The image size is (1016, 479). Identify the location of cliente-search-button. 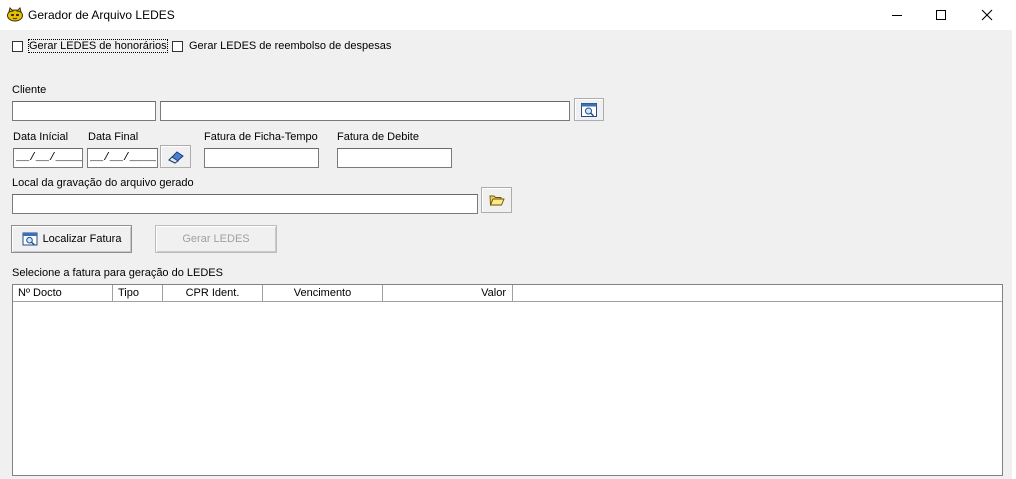
(589, 109).